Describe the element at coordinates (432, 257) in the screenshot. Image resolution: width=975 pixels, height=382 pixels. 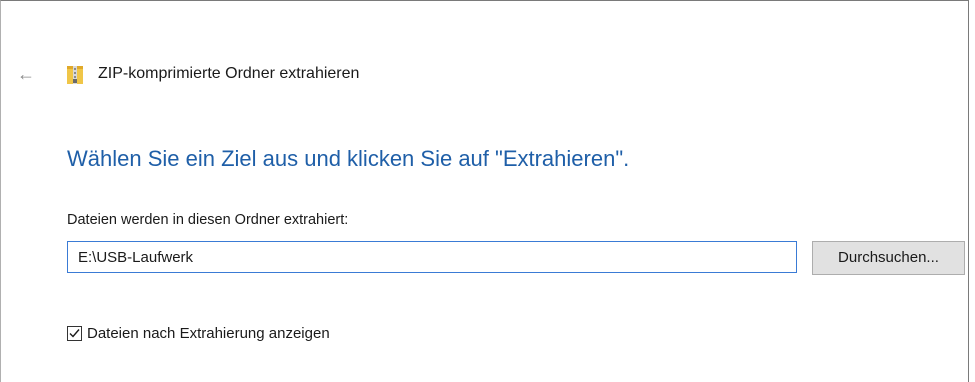
I see `destination-path-input` at that location.